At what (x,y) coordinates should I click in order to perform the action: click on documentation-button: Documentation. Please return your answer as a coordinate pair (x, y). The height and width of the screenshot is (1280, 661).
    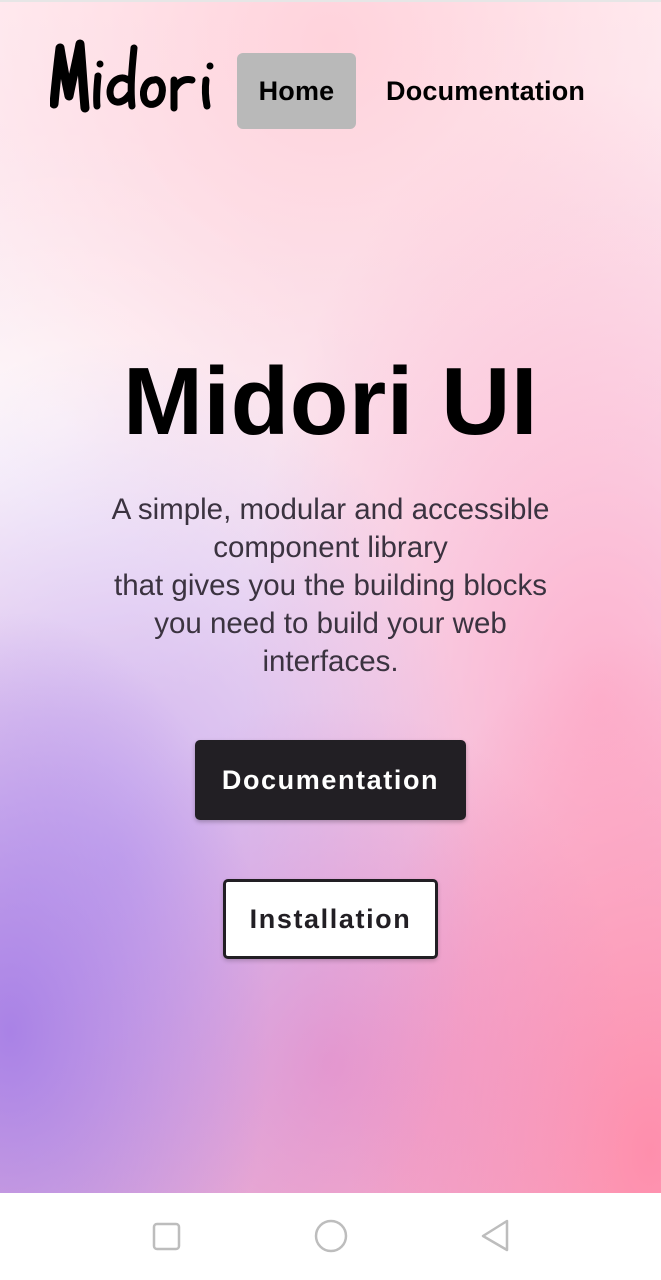
    Looking at the image, I should click on (330, 780).